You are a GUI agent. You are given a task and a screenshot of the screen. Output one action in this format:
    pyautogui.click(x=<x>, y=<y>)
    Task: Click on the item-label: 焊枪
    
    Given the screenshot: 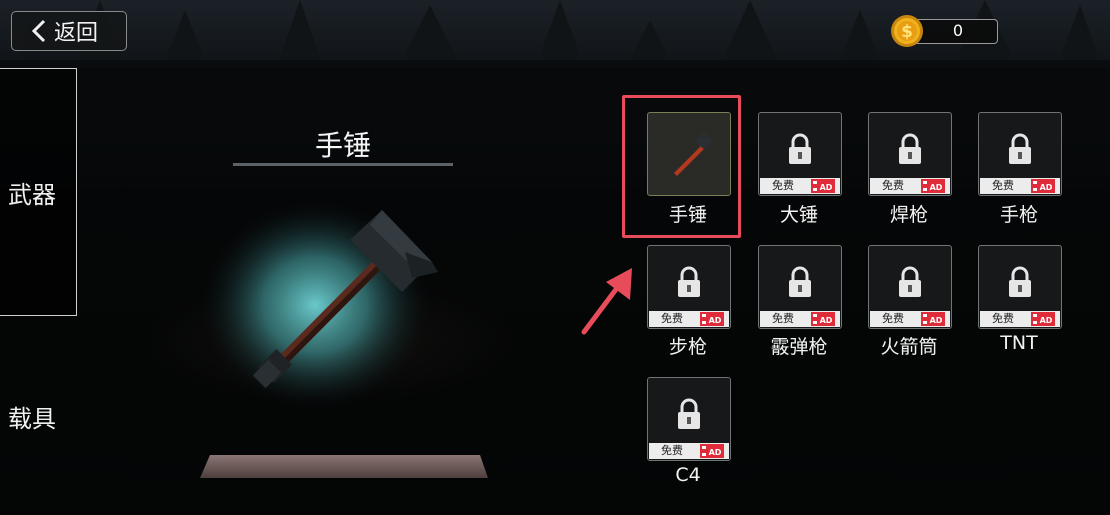 What is the action you would take?
    pyautogui.click(x=908, y=215)
    